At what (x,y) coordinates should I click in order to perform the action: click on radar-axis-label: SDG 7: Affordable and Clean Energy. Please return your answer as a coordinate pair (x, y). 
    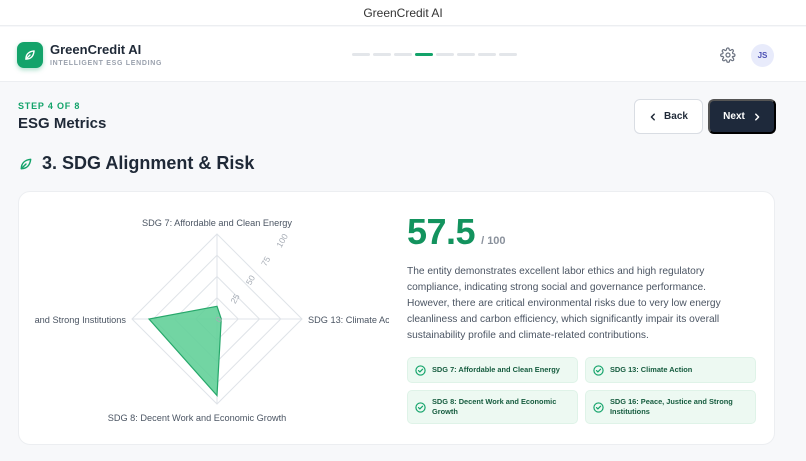
    Looking at the image, I should click on (217, 223).